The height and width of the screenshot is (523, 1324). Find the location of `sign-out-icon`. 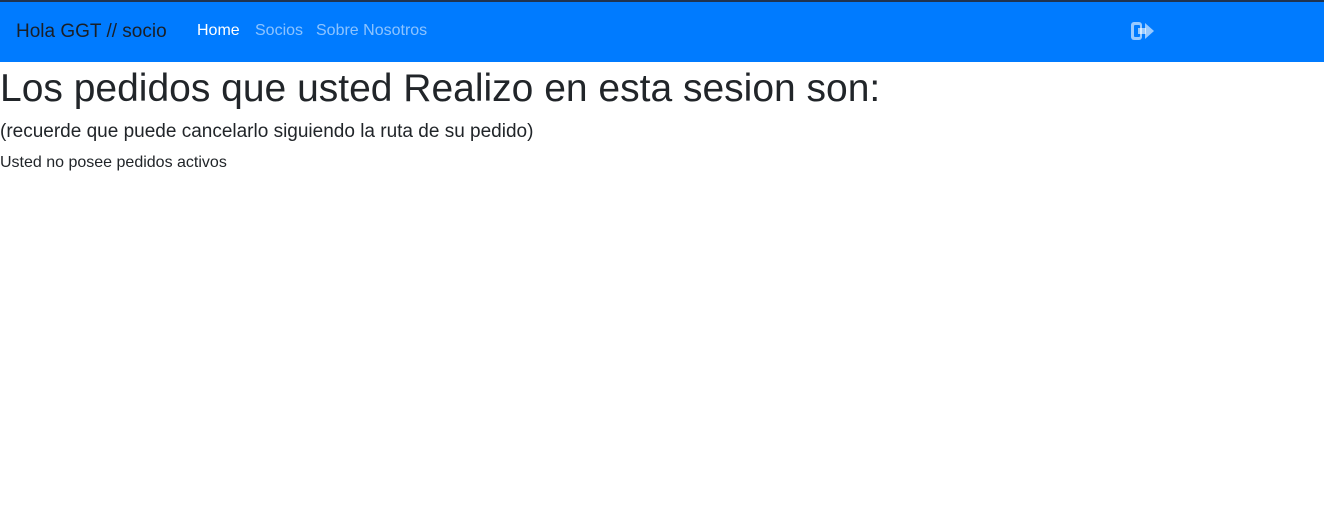

sign-out-icon is located at coordinates (1144, 31).